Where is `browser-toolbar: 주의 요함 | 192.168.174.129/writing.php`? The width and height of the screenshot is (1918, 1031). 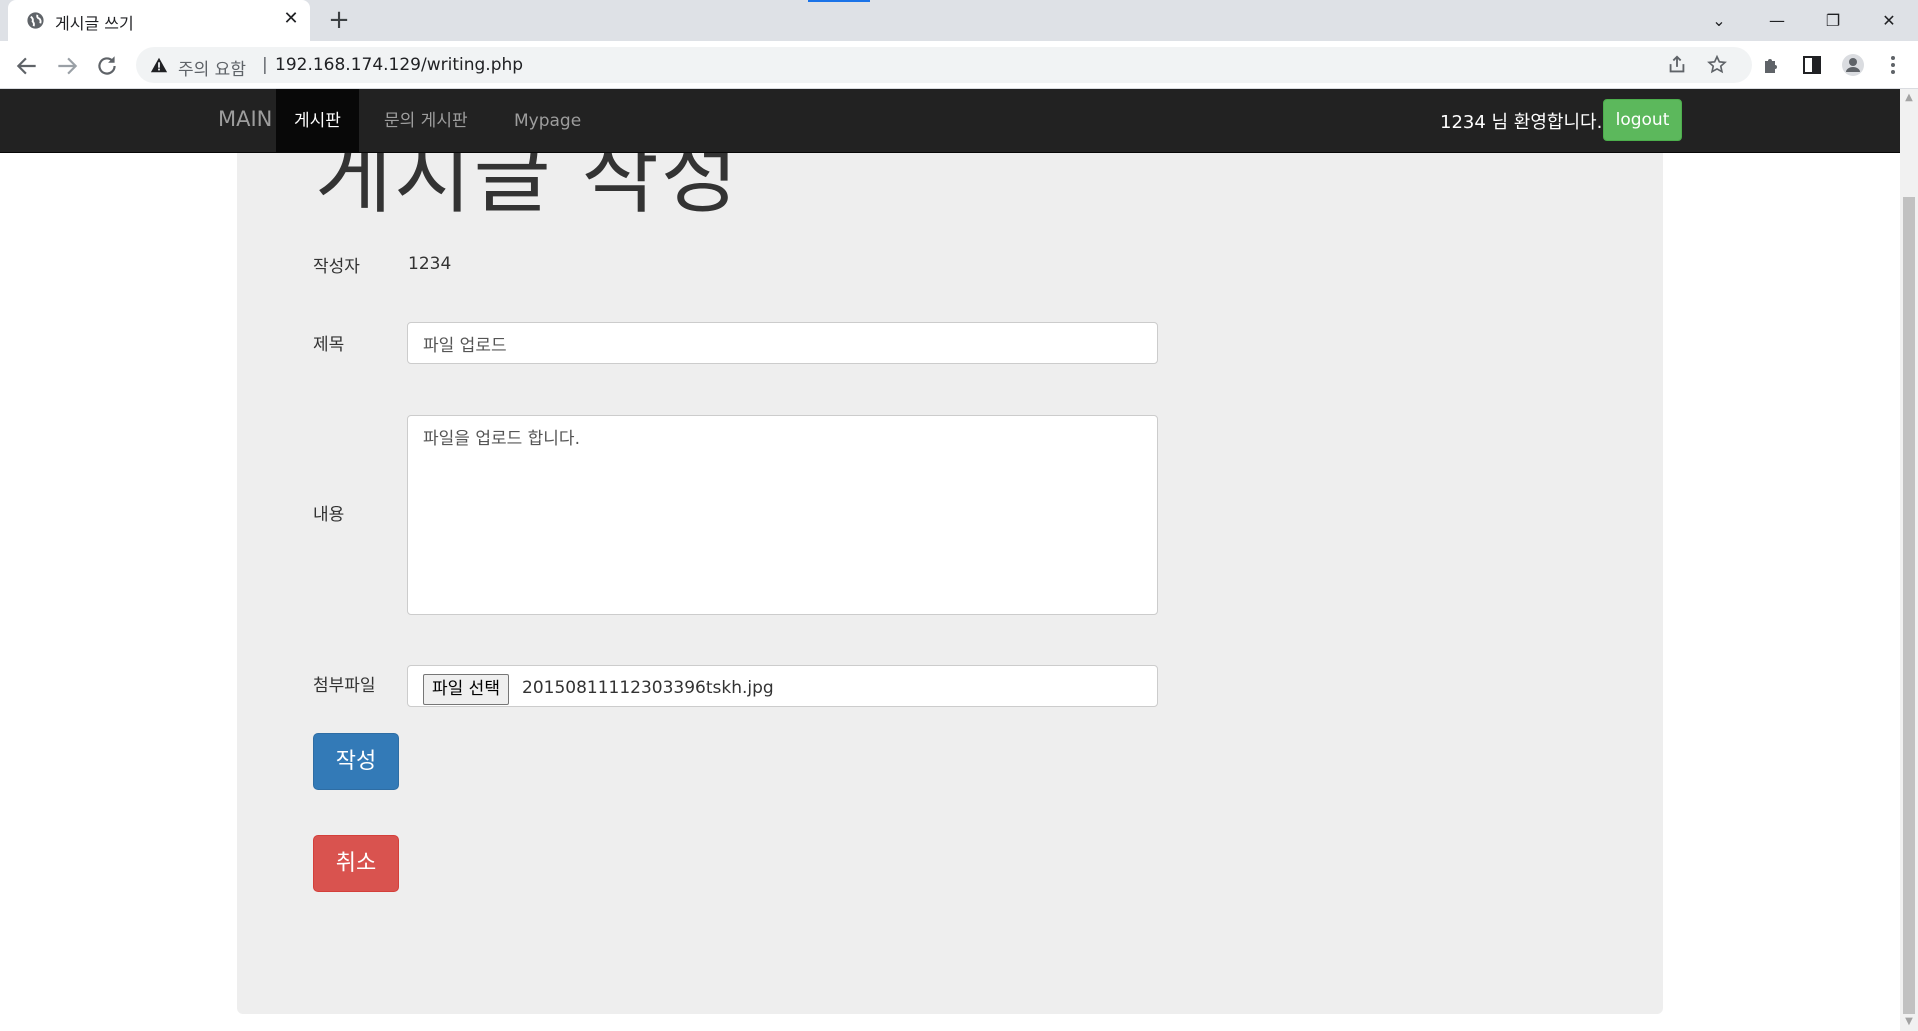 browser-toolbar: 주의 요함 | 192.168.174.129/writing.php is located at coordinates (959, 65).